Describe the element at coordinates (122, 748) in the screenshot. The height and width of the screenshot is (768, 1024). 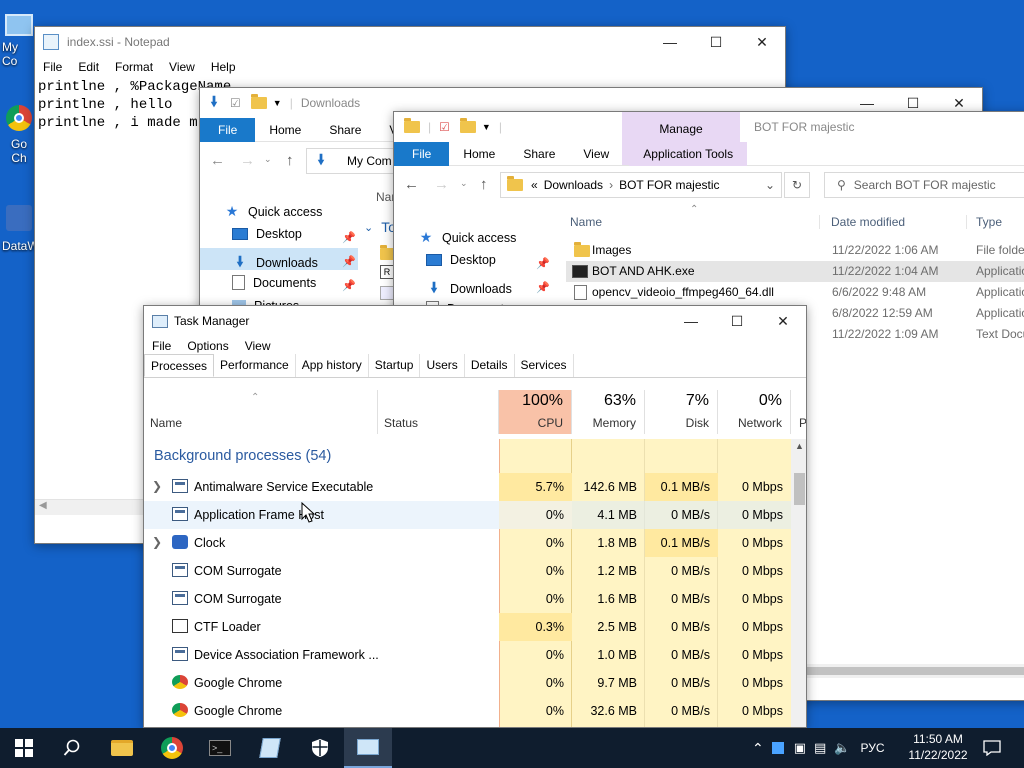
I see `file-explorer-button` at that location.